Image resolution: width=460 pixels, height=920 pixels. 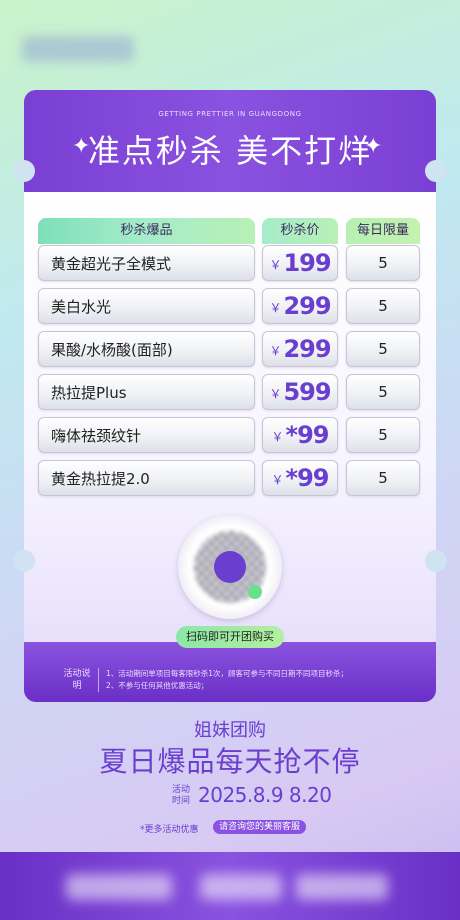 What do you see at coordinates (265, 795) in the screenshot?
I see `event-date: 2025.8.9 8.20` at bounding box center [265, 795].